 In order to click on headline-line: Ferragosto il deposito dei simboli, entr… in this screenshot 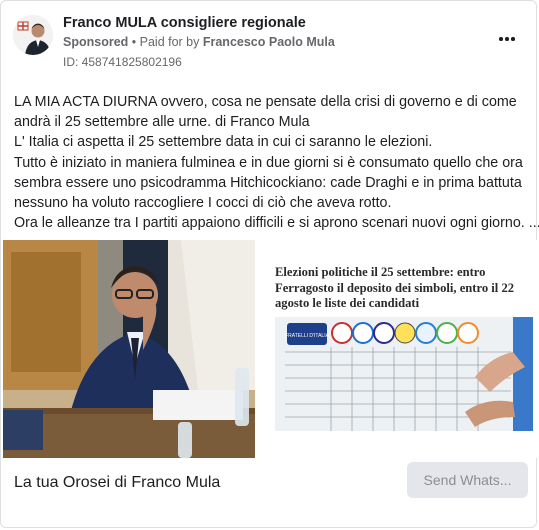, I will do `click(395, 287)`.